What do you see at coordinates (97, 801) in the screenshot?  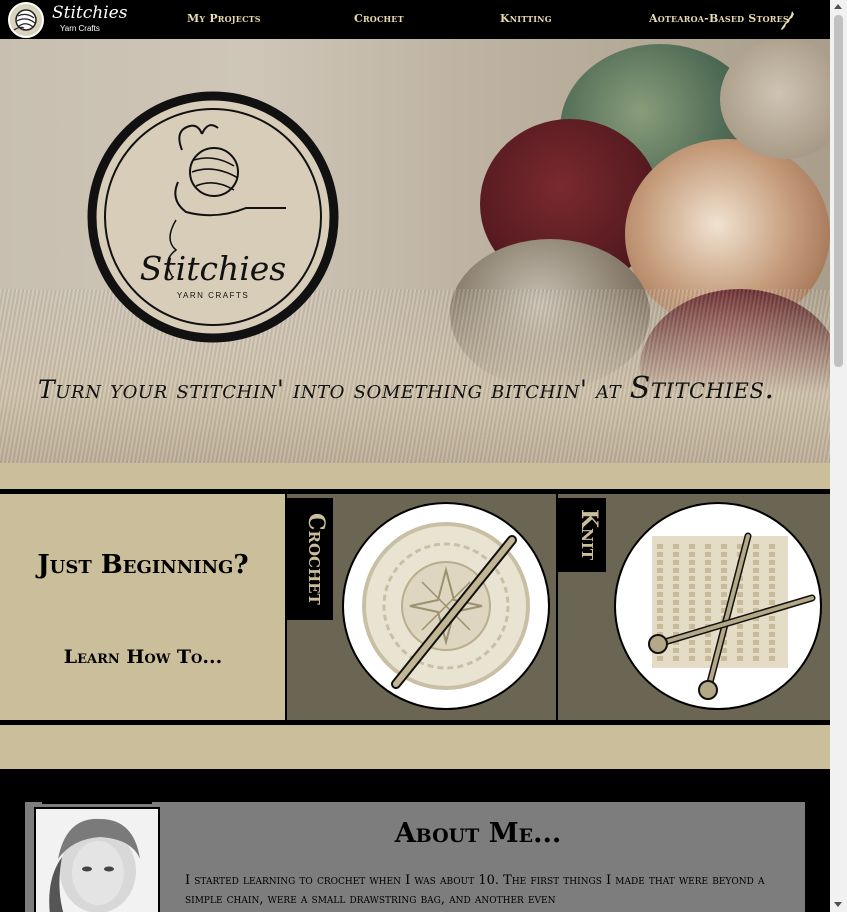 I see `photo-tab` at bounding box center [97, 801].